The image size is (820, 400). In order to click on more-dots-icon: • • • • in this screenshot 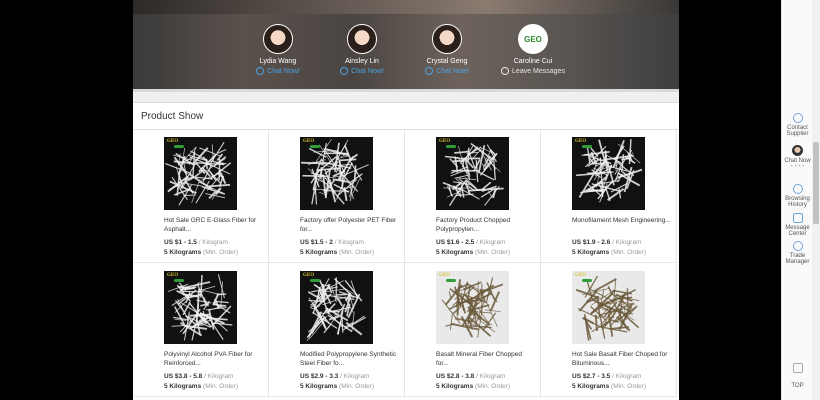, I will do `click(797, 167)`.